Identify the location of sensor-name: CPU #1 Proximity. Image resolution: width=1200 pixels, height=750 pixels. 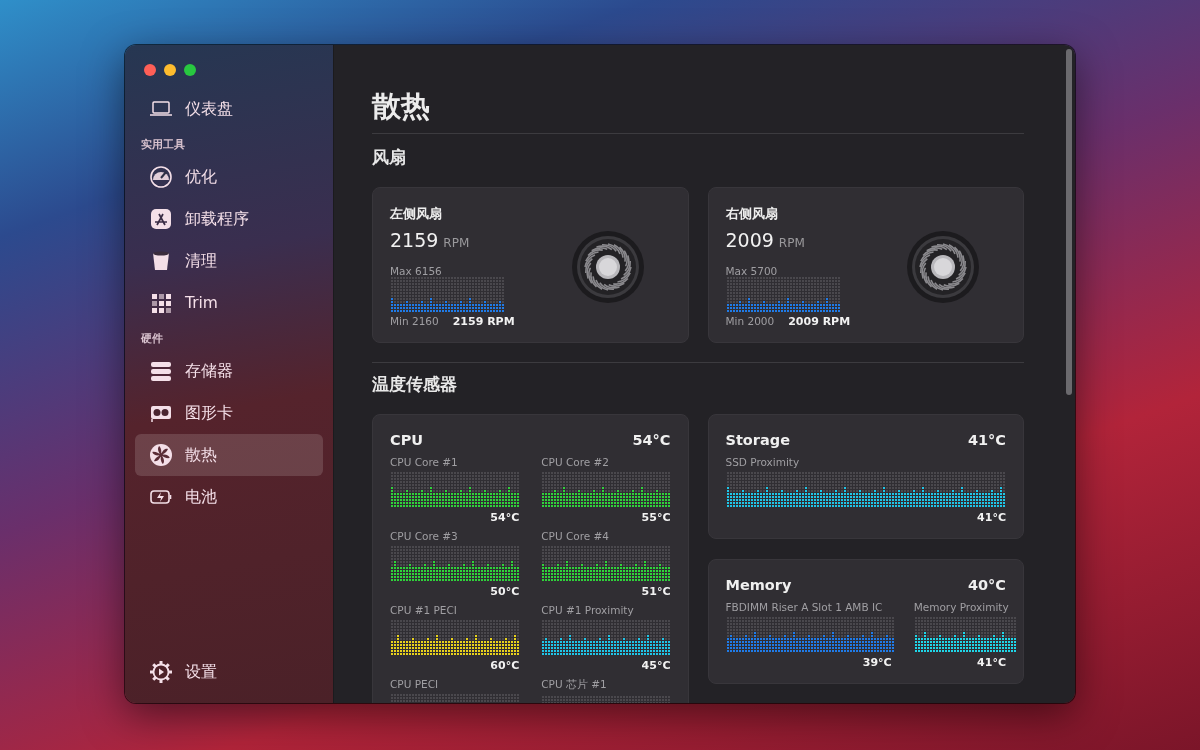
(588, 610).